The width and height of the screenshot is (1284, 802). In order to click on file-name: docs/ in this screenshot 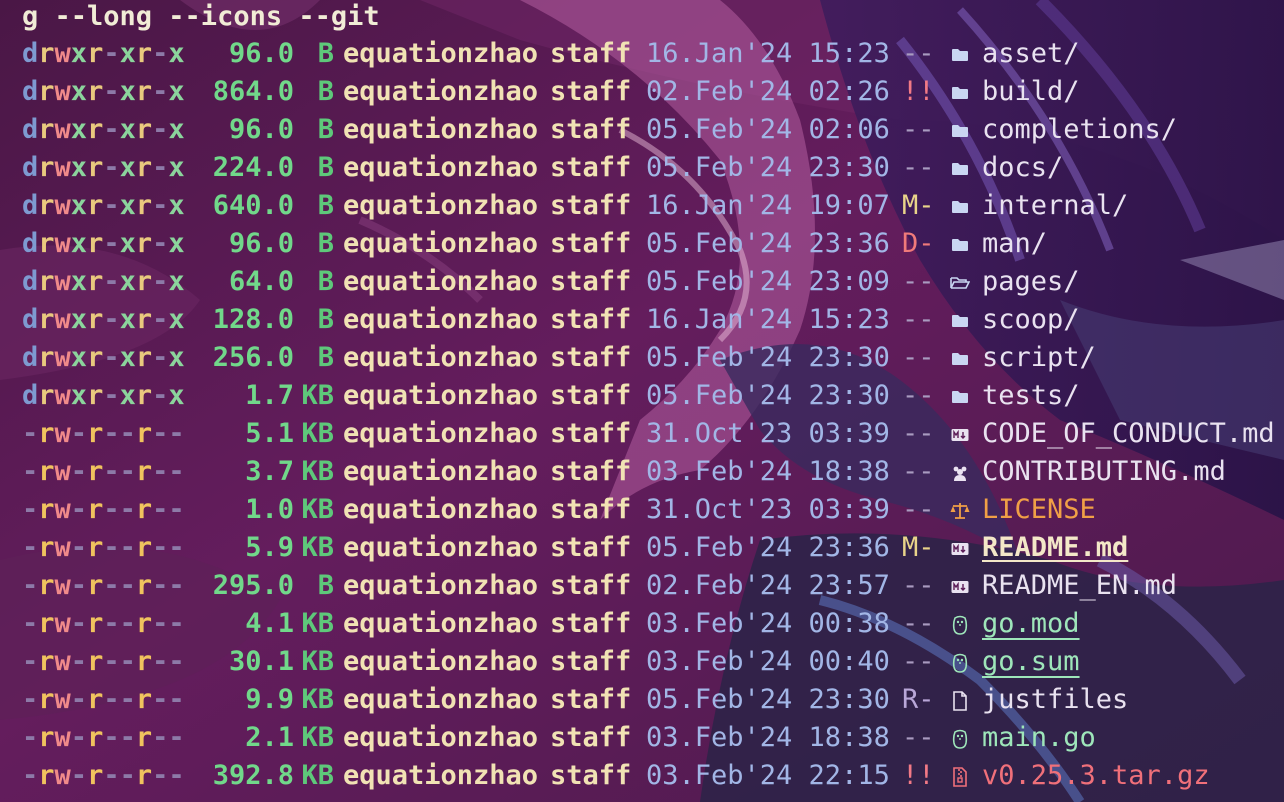, I will do `click(1022, 168)`.